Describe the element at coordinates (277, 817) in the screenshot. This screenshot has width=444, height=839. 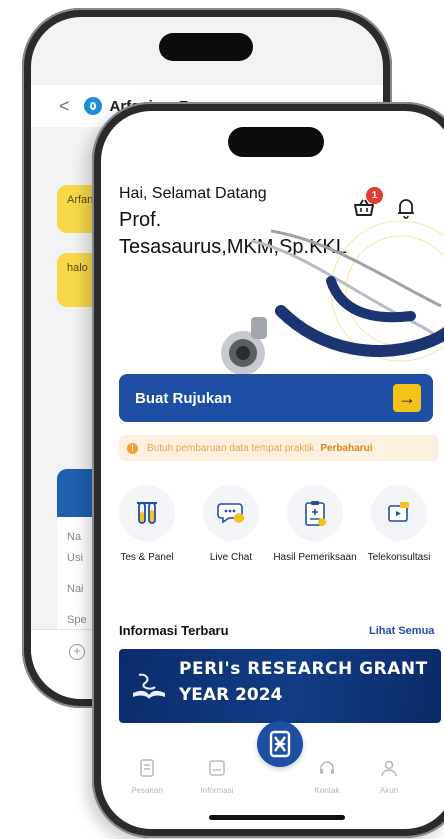
I see `home-indicator` at that location.